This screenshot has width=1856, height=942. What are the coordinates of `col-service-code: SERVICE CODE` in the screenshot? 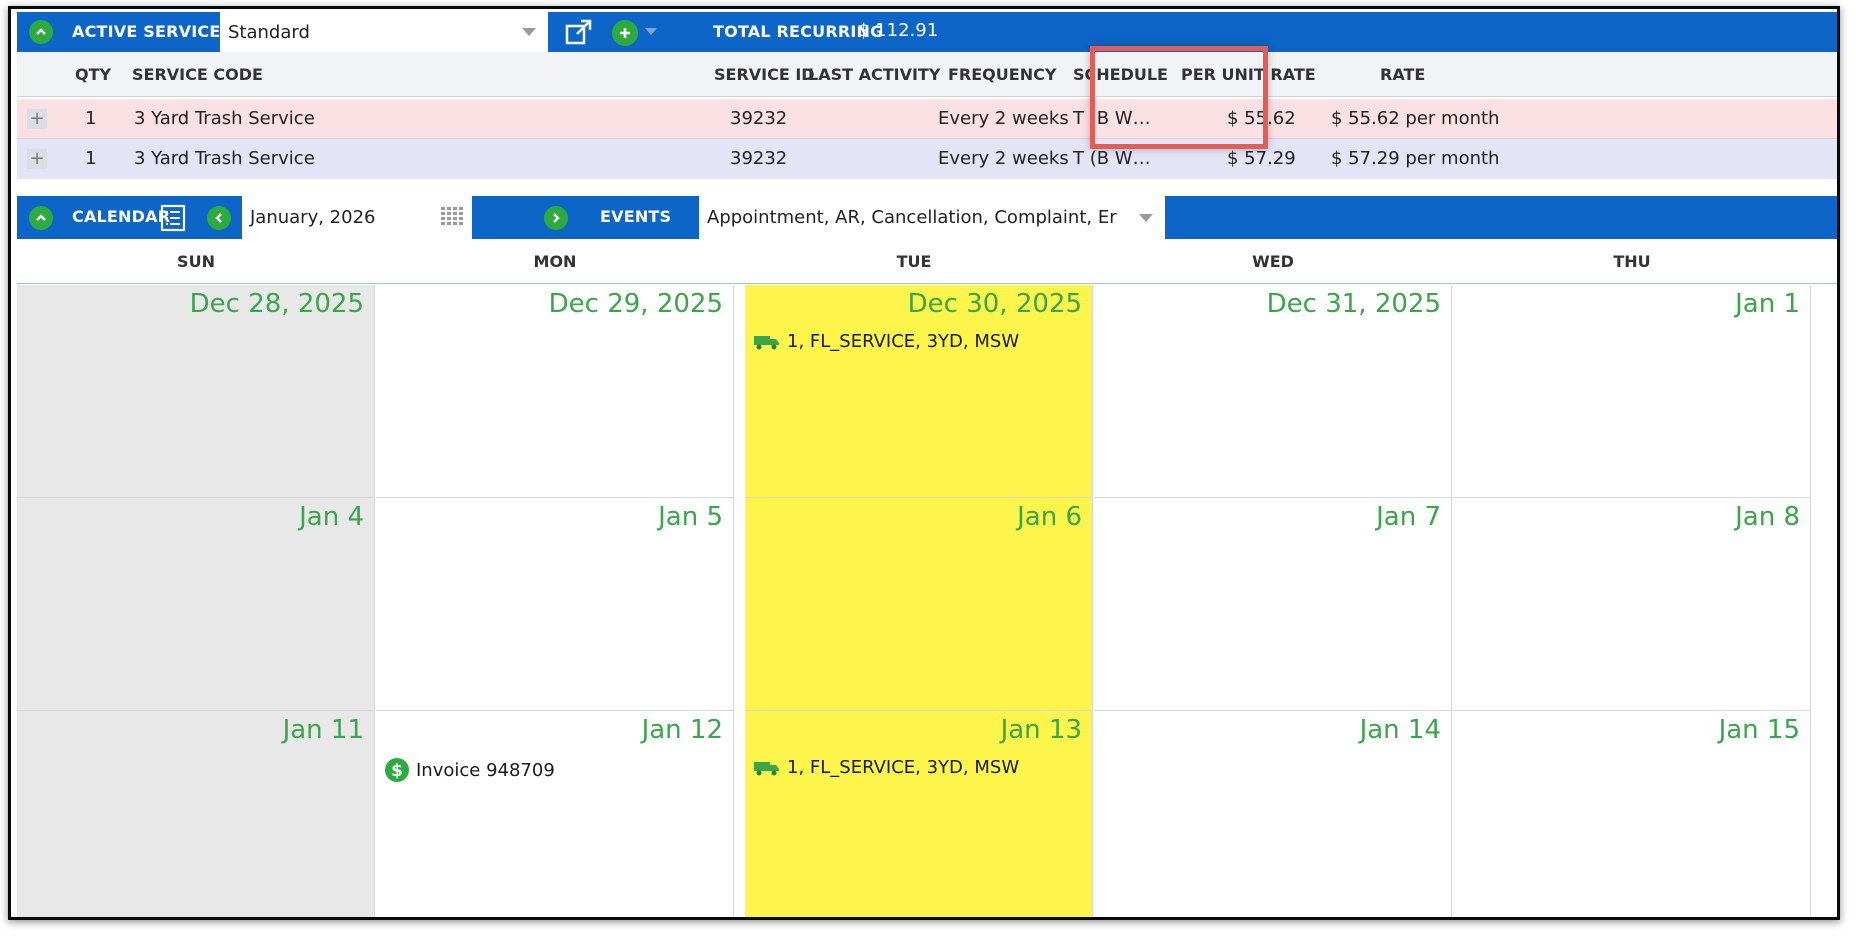 It's located at (197, 74).